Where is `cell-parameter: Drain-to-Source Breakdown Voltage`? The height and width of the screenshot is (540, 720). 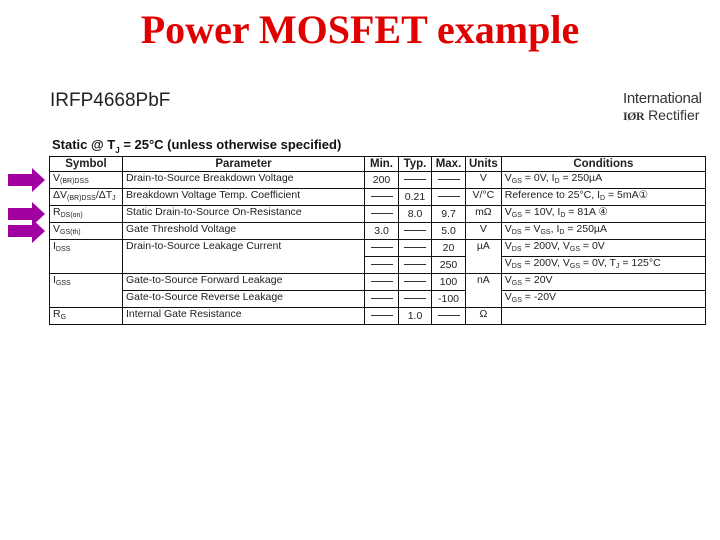
cell-parameter: Drain-to-Source Breakdown Voltage is located at coordinates (243, 180).